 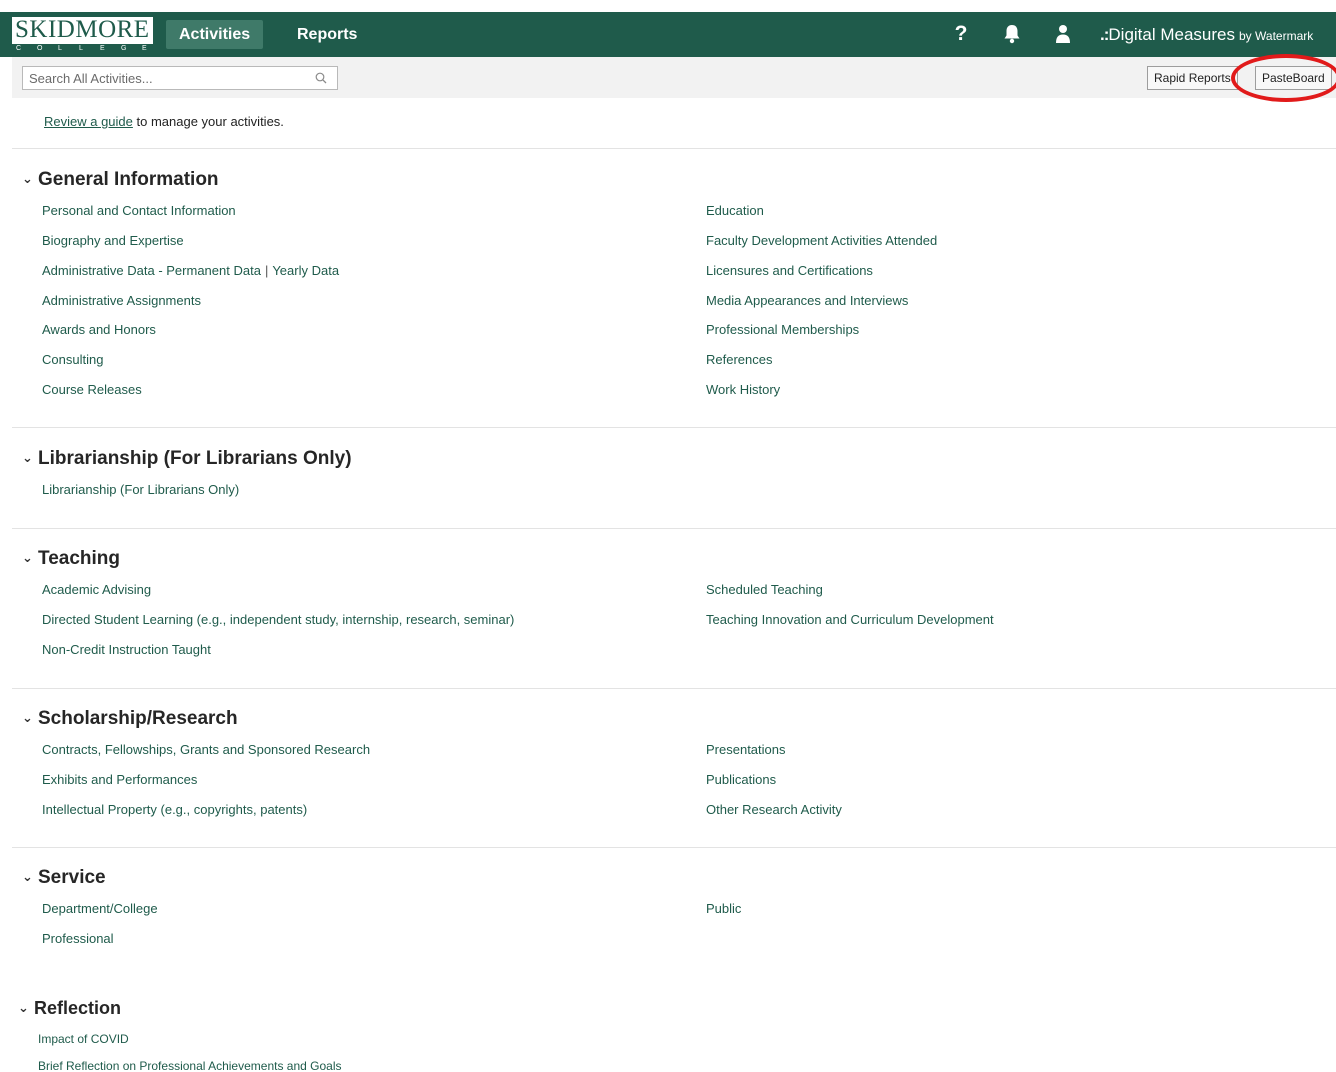 What do you see at coordinates (92, 390) in the screenshot?
I see `link-course-releases: Course Releases` at bounding box center [92, 390].